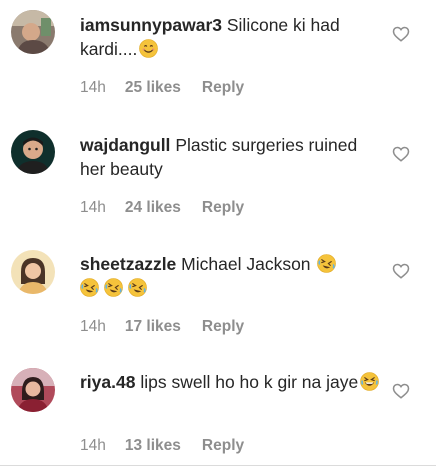 The image size is (436, 476). What do you see at coordinates (151, 25) in the screenshot?
I see `comment-username: iamsunnypawar3` at bounding box center [151, 25].